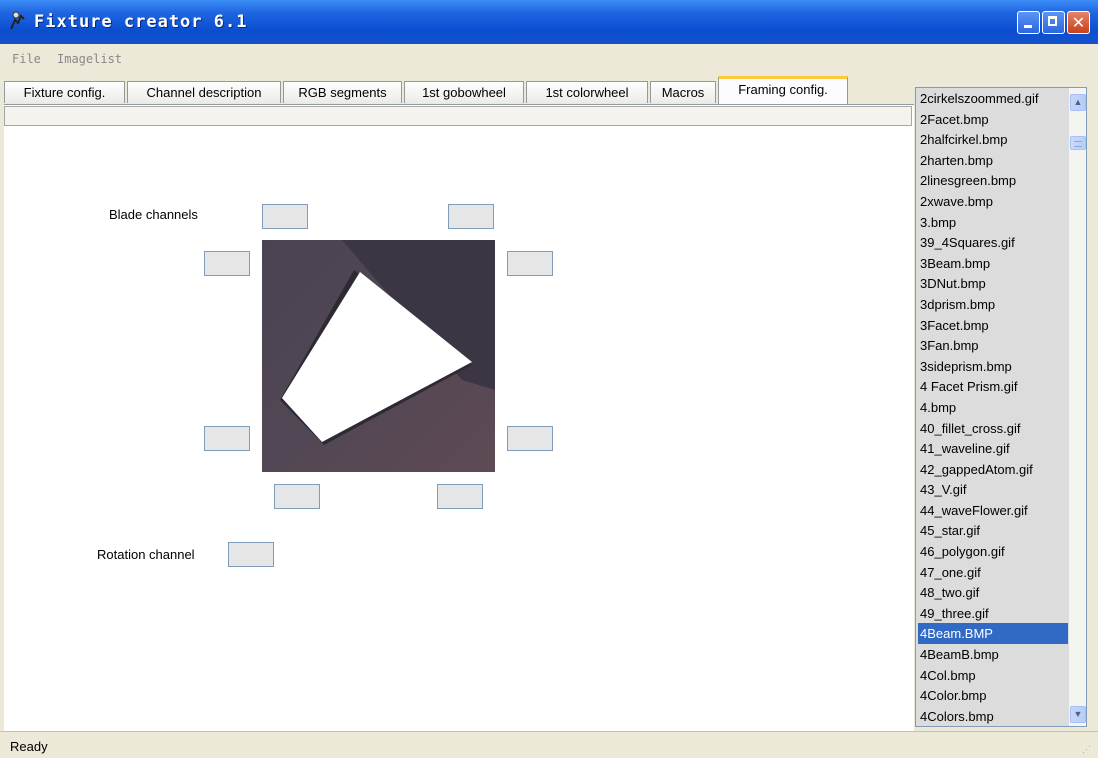 Image resolution: width=1098 pixels, height=758 pixels. What do you see at coordinates (993, 242) in the screenshot?
I see `list-item: 39_4Squares.gif` at bounding box center [993, 242].